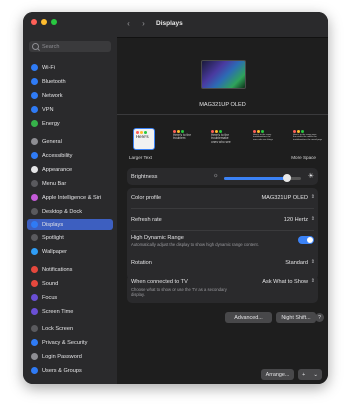 This screenshot has height=416, width=350. I want to click on window-controls, so click(44, 22).